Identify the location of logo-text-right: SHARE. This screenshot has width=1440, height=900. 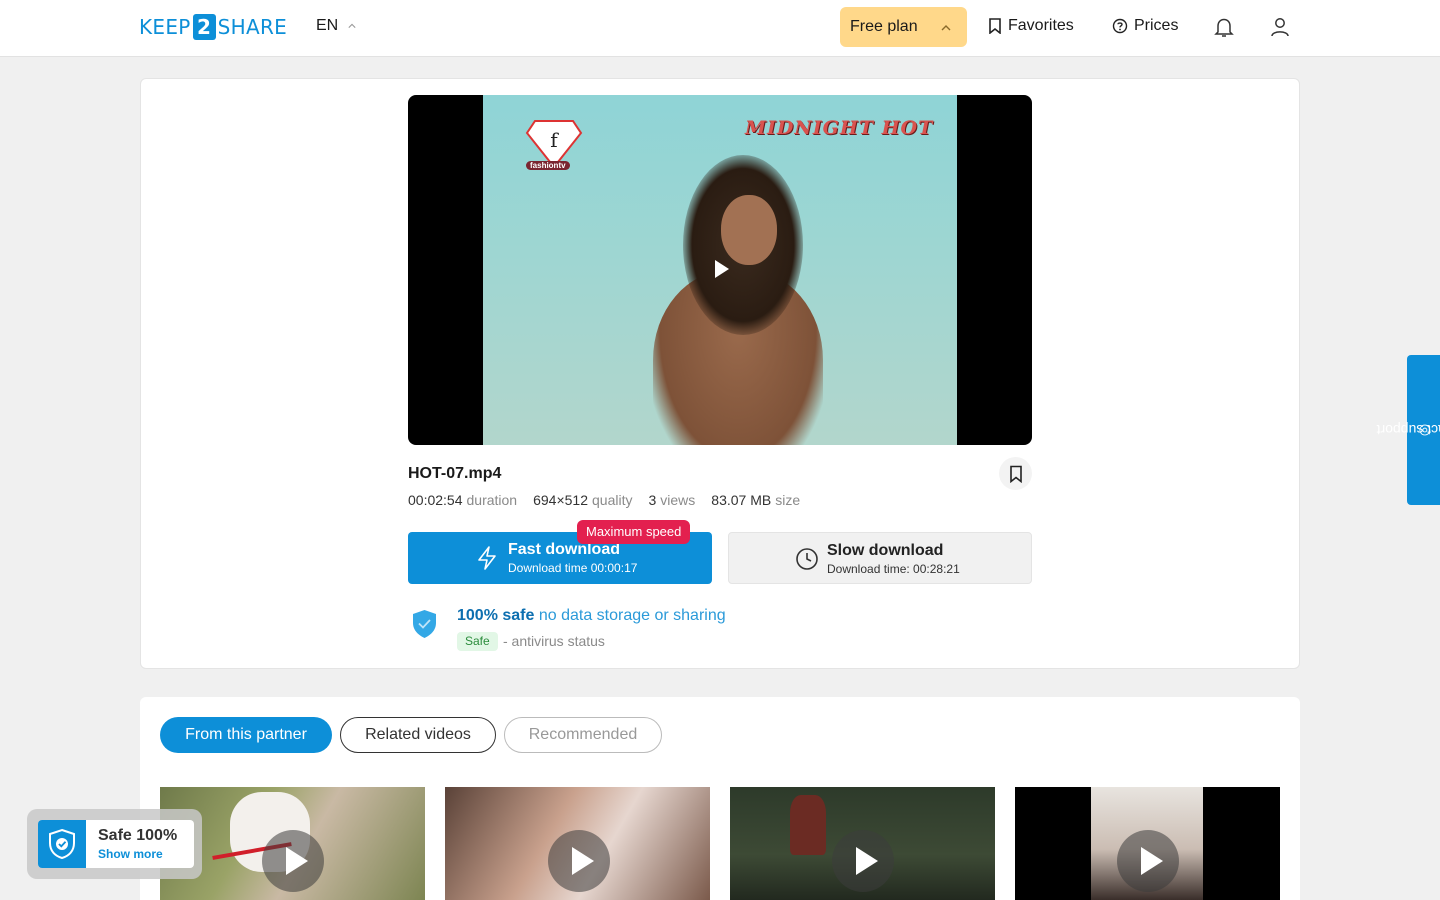
(252, 27).